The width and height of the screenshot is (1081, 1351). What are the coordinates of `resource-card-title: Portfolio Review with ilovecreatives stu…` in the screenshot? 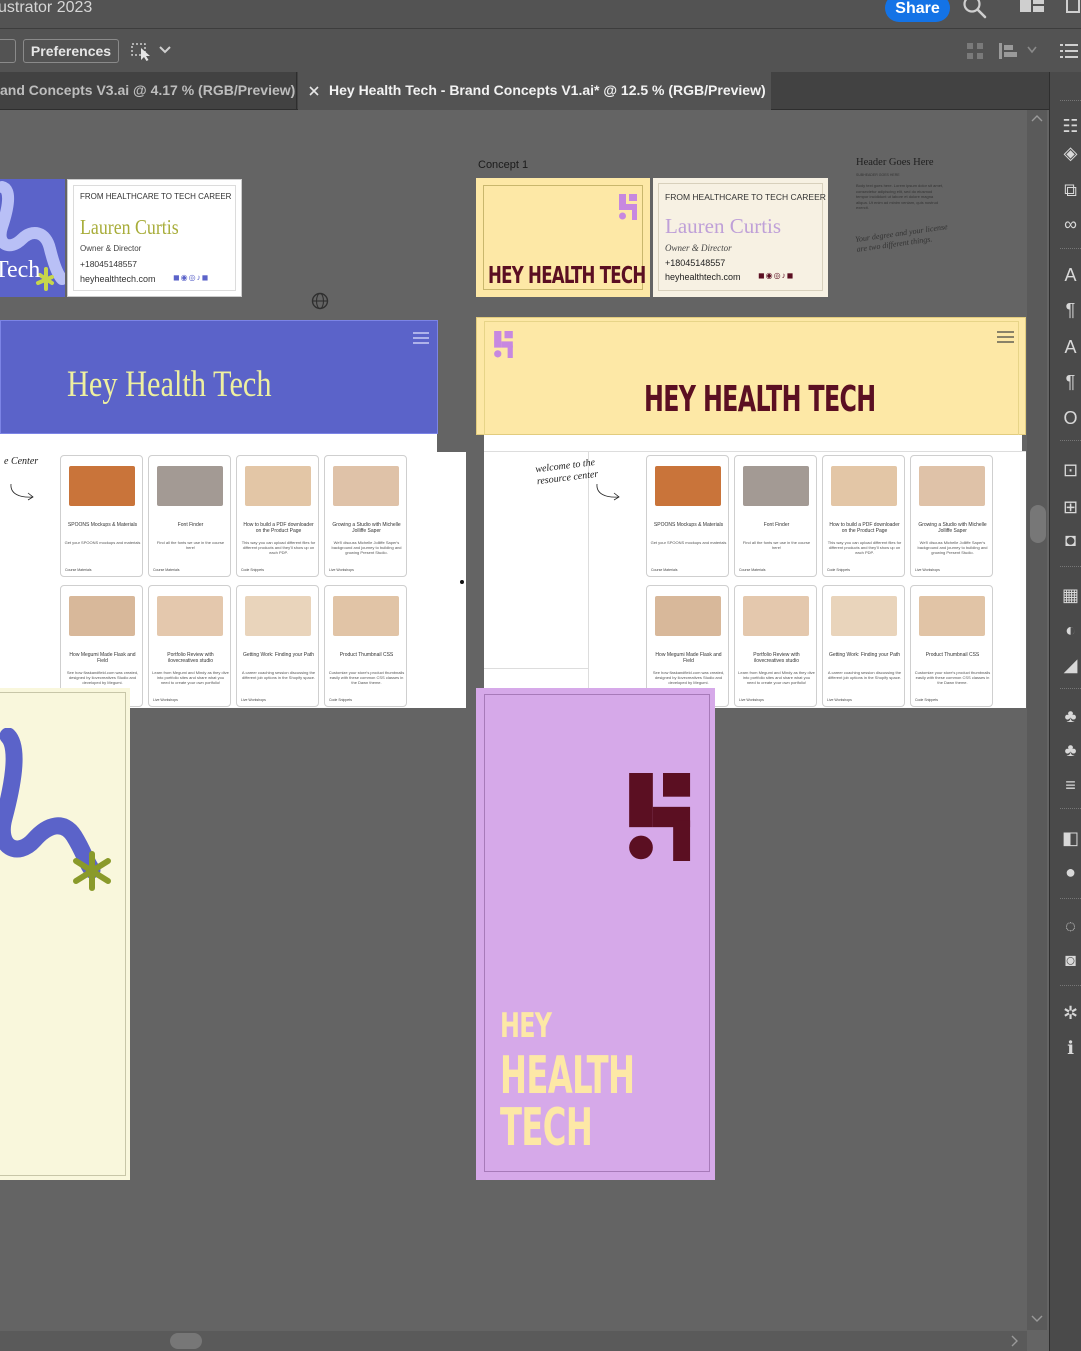 It's located at (776, 658).